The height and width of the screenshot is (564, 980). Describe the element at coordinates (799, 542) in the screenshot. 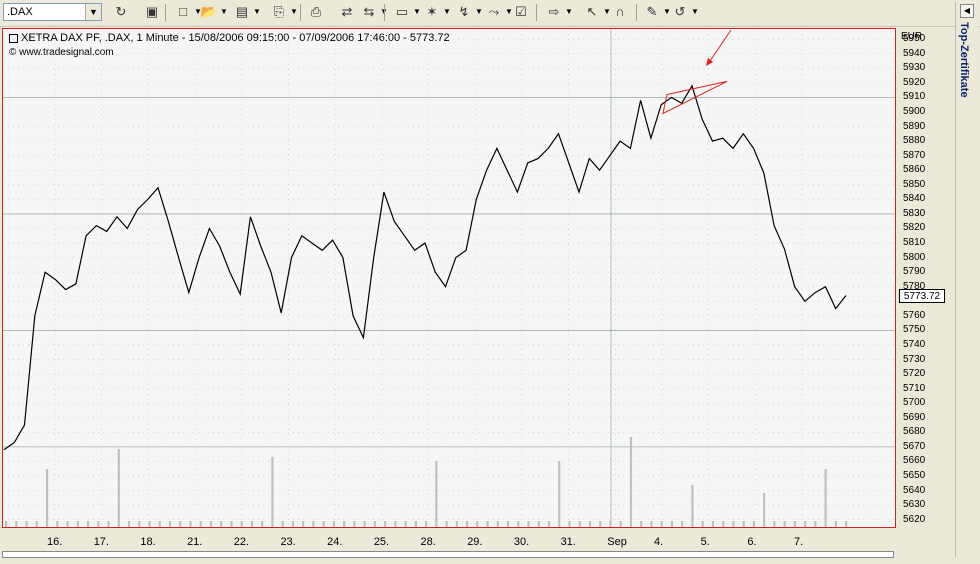

I see `time-tick-label: 7.` at that location.